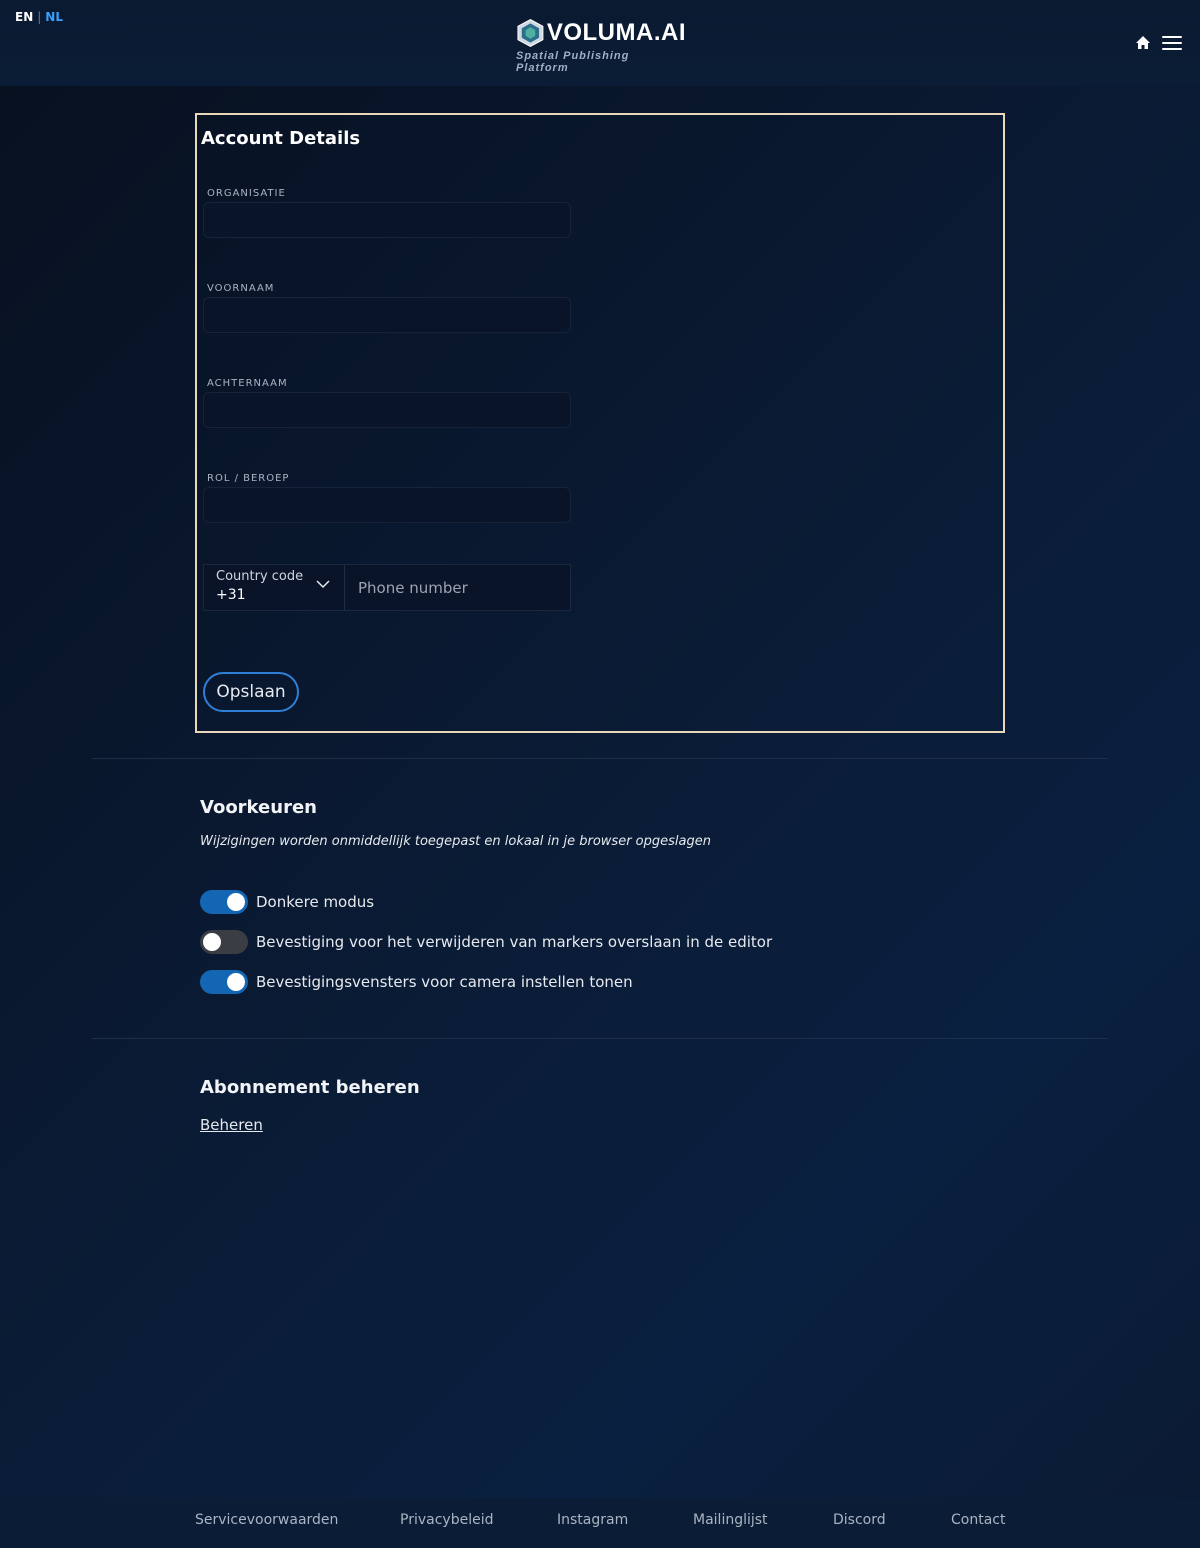 Image resolution: width=1200 pixels, height=1548 pixels. I want to click on dark-mode-toggle, so click(224, 902).